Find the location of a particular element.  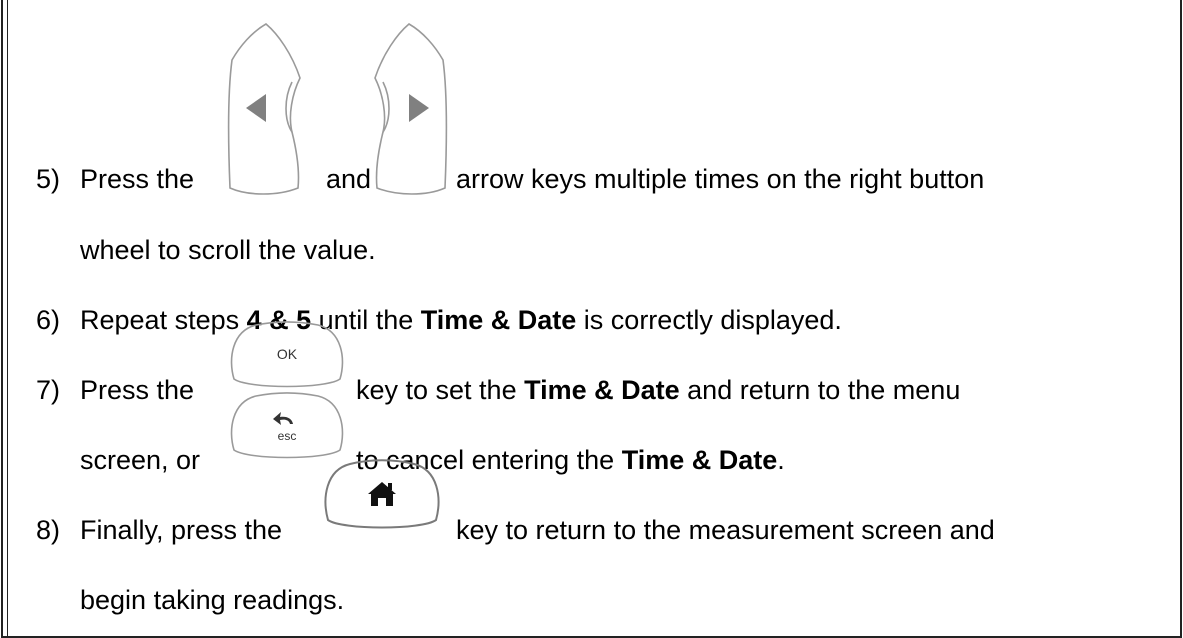

step-text: begin taking readings. is located at coordinates (212, 600).